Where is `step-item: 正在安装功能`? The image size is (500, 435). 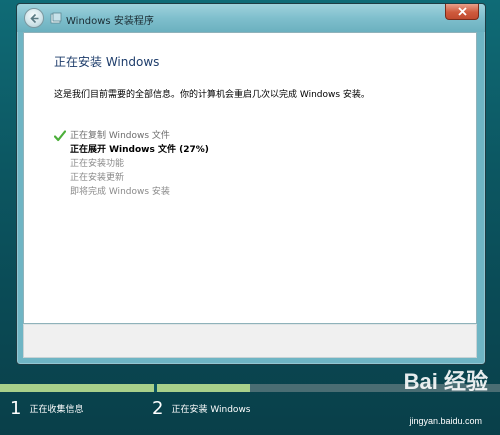
step-item: 正在安装功能 is located at coordinates (131, 164).